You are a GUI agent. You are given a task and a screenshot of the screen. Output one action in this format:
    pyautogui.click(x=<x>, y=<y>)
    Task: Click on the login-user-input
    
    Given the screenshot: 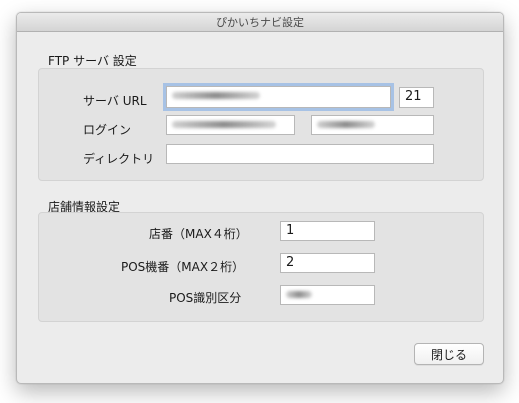 What is the action you would take?
    pyautogui.click(x=230, y=125)
    